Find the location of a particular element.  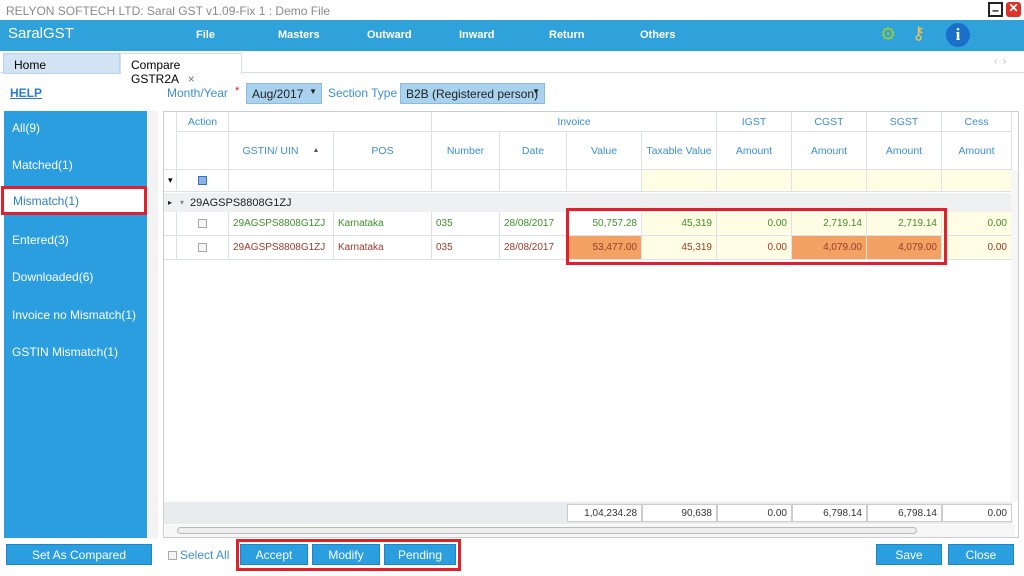

minimize-button: – is located at coordinates (995, 9).